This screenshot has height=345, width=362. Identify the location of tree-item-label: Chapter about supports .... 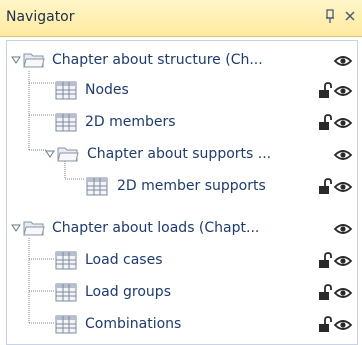
(179, 154).